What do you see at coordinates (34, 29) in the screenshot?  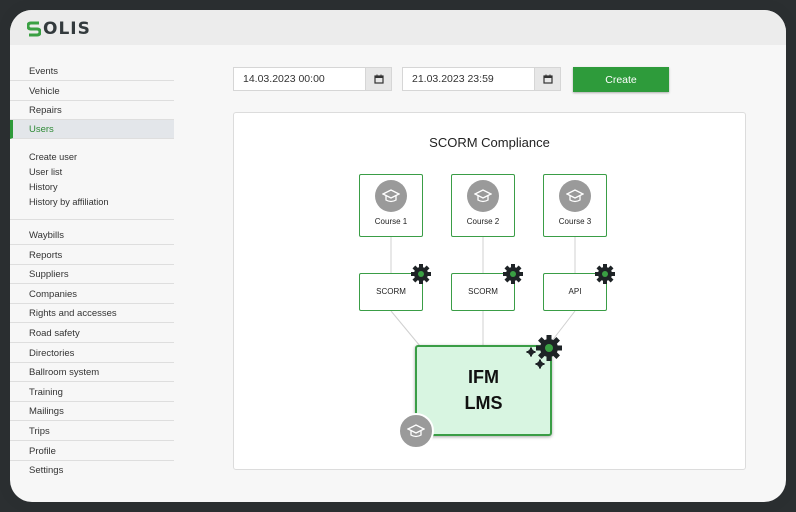 I see `logo-s-icon` at bounding box center [34, 29].